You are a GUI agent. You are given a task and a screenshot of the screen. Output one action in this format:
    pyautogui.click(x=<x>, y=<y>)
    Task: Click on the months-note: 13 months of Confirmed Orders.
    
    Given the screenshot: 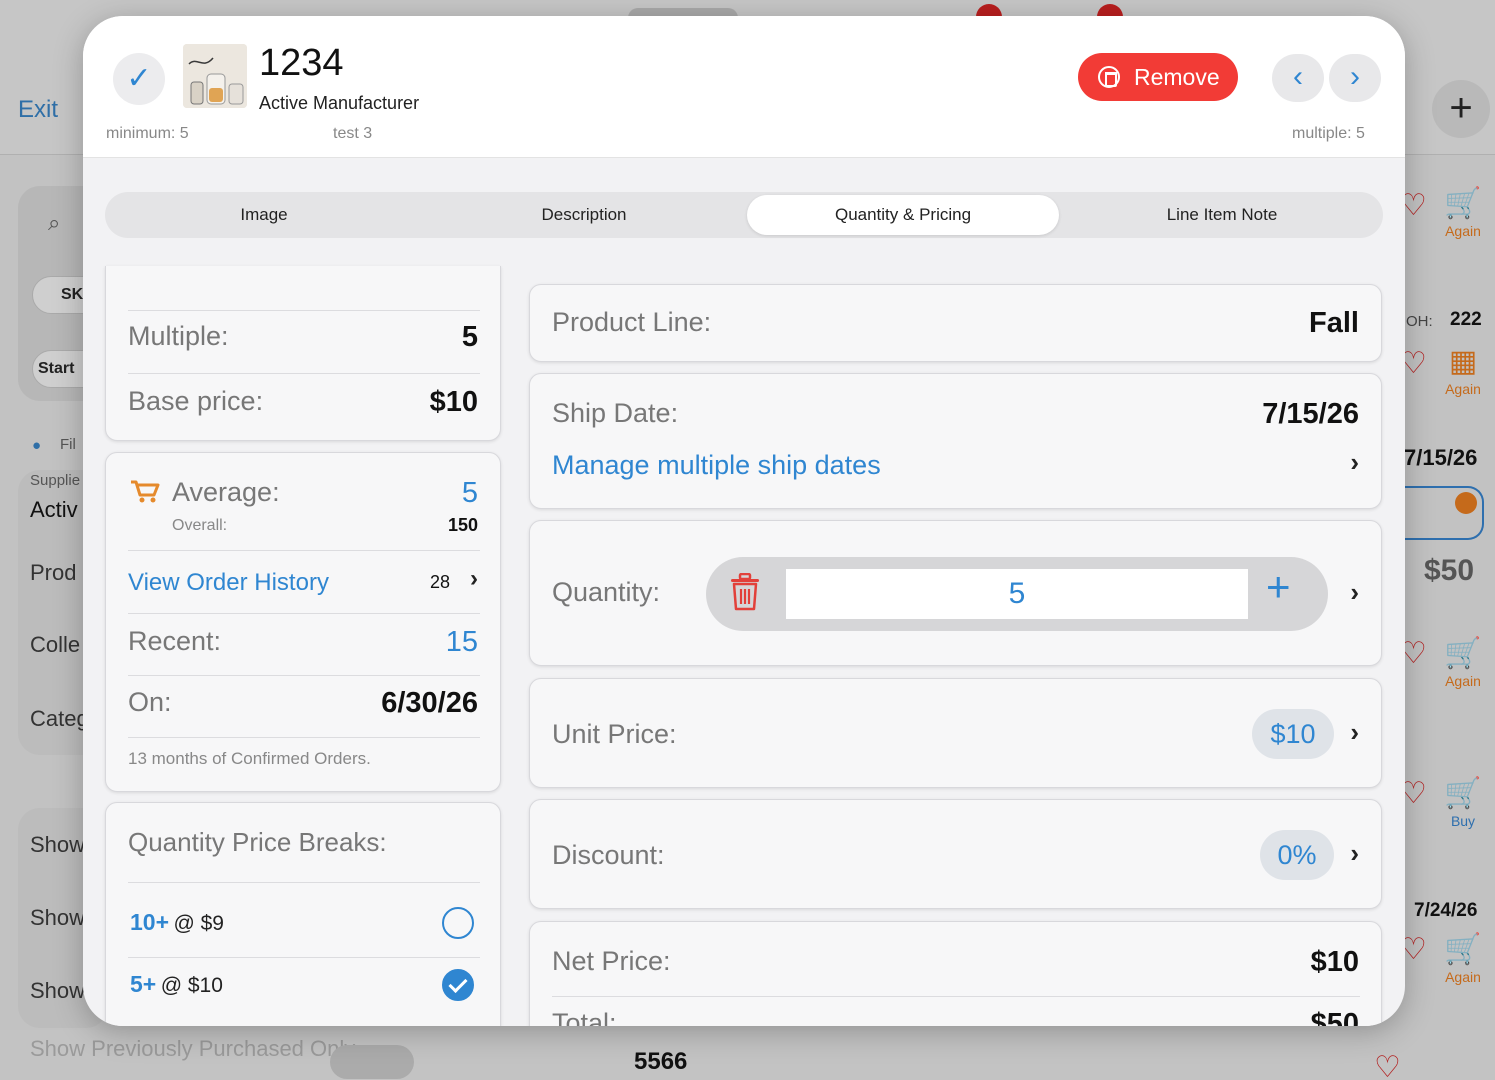 What is the action you would take?
    pyautogui.click(x=249, y=758)
    